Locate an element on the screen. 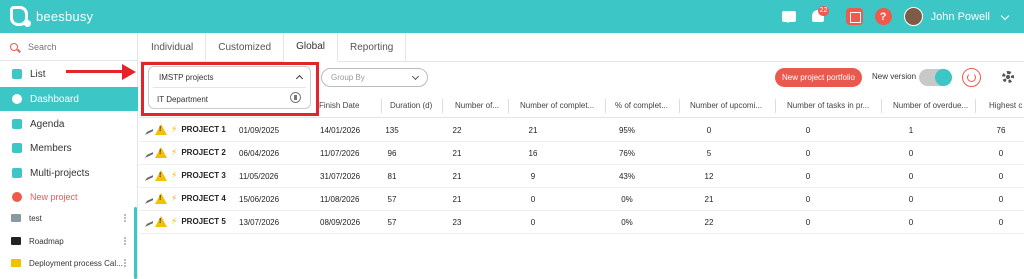  sidebar-scrollbar is located at coordinates (135, 243).